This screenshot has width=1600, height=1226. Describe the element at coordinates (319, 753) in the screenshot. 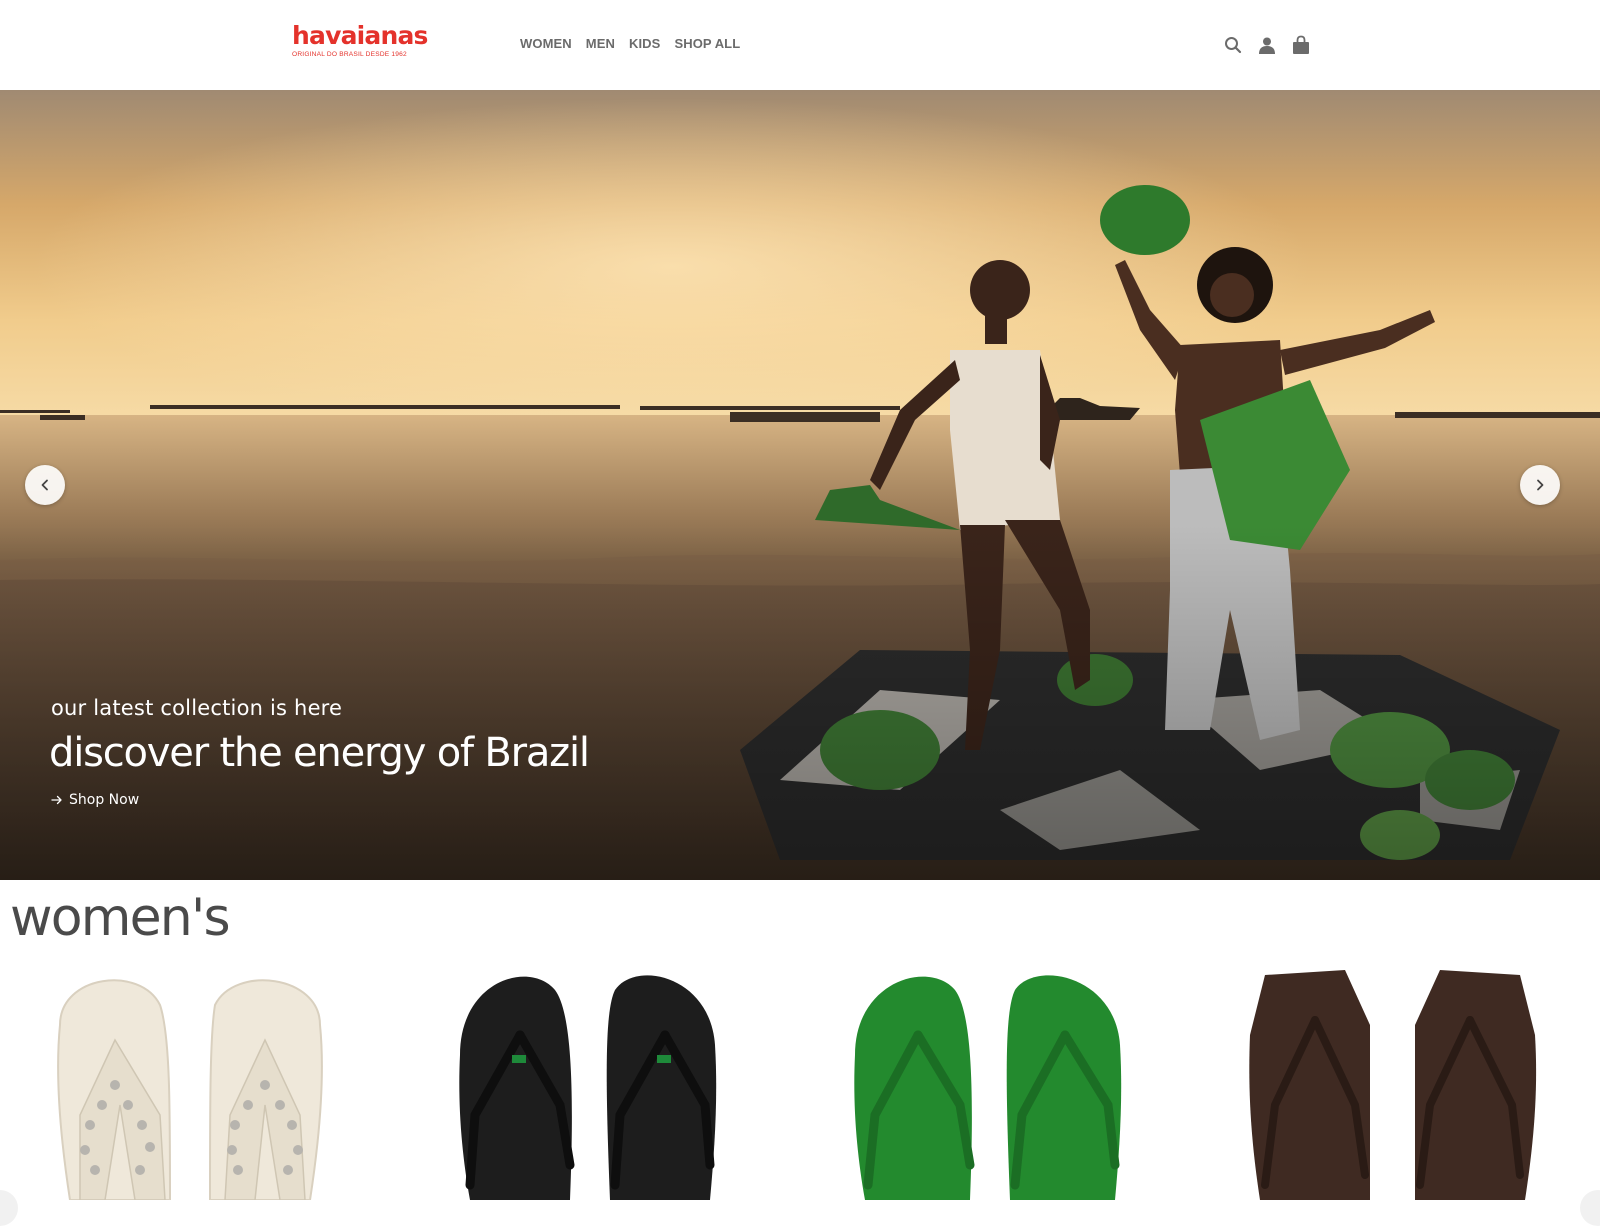

I see `hero-title: discover the energy of Brazil` at that location.